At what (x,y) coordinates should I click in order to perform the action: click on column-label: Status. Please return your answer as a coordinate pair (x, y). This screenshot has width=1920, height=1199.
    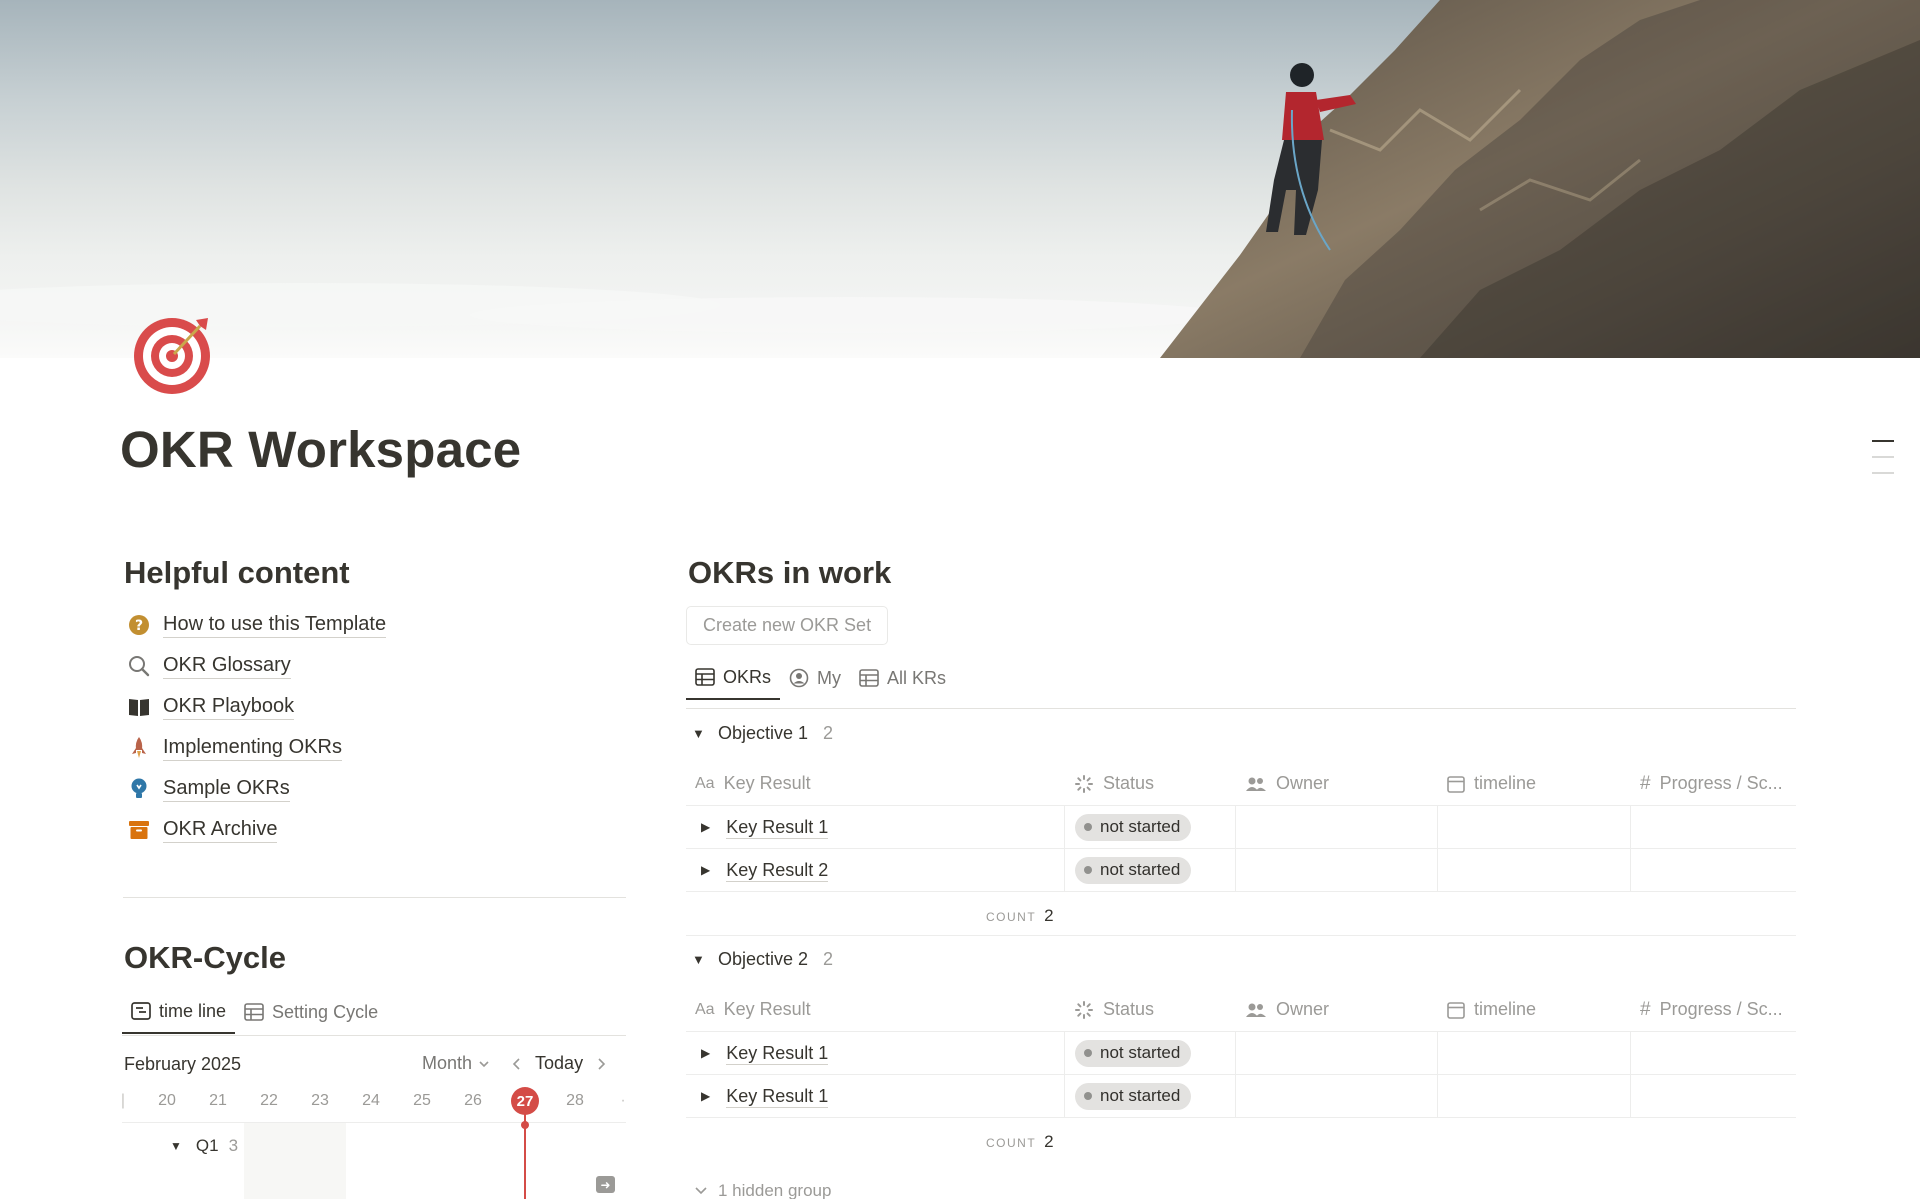
    Looking at the image, I should click on (1129, 1009).